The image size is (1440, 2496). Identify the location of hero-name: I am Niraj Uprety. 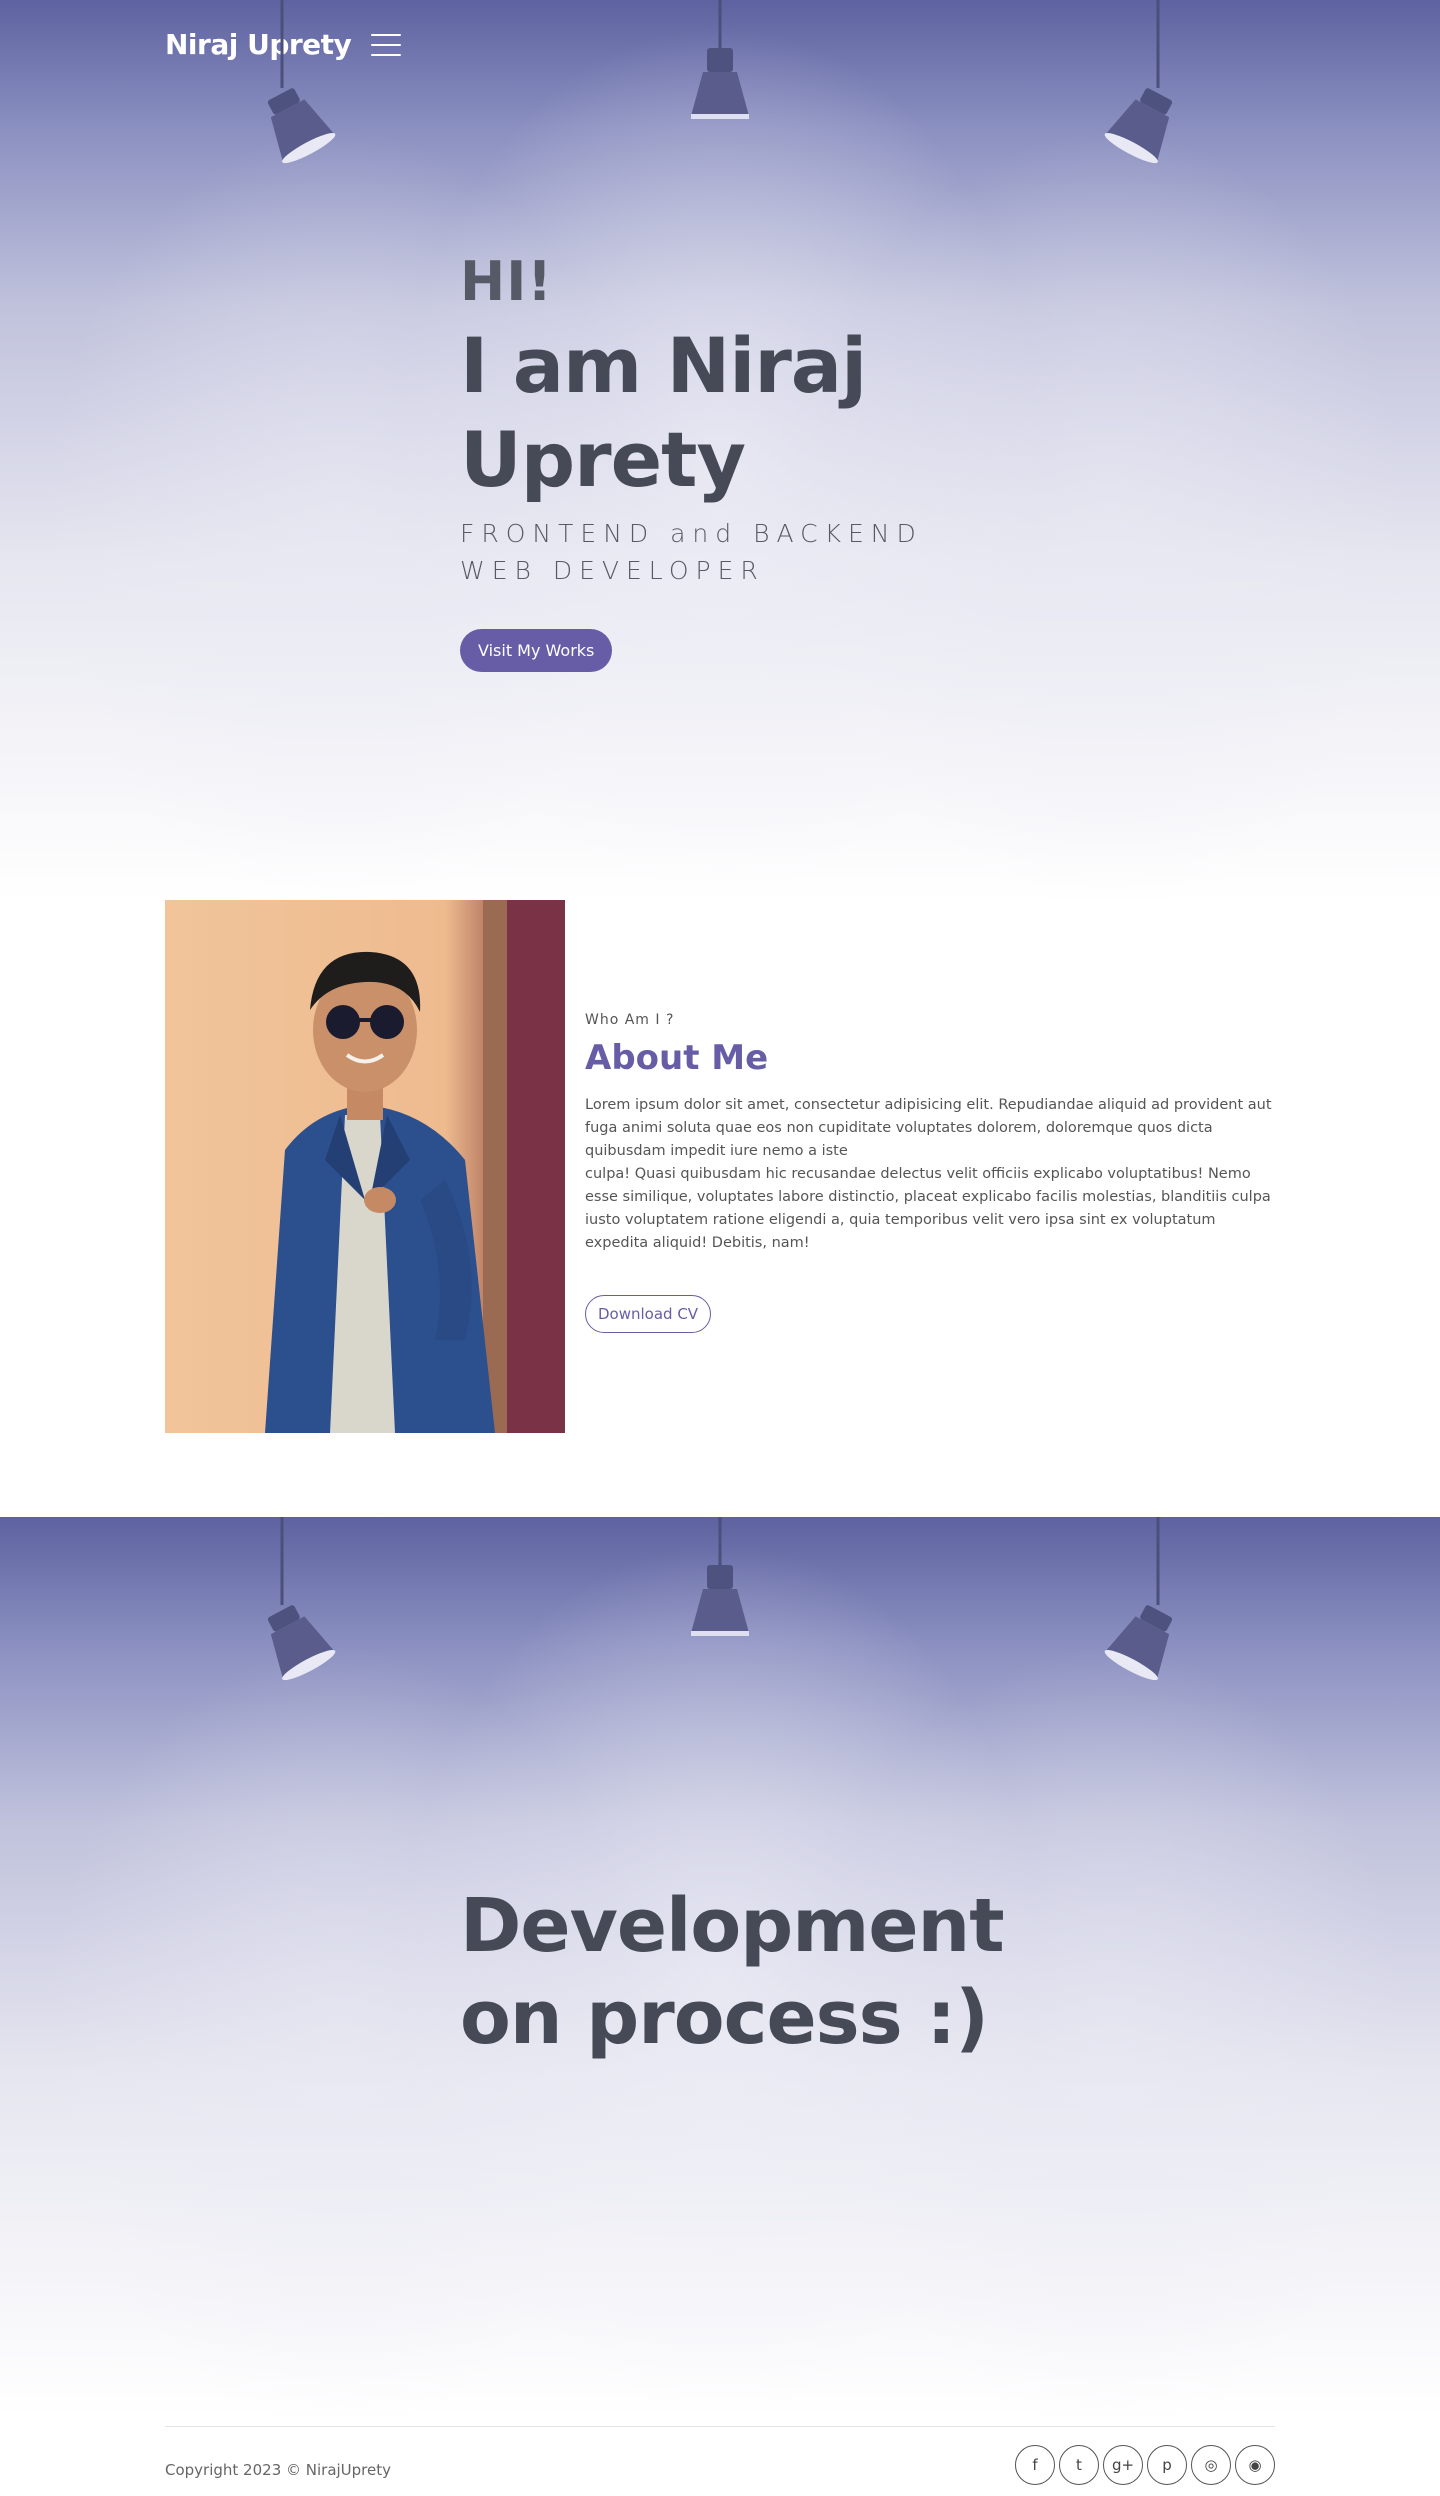
(720, 413).